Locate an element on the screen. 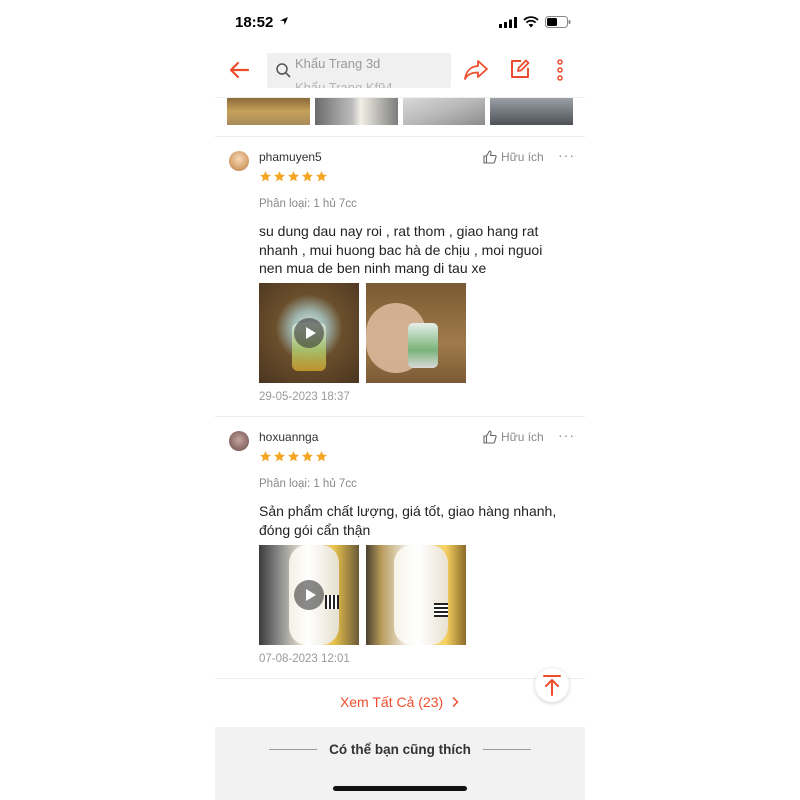  cellular-signal-icon is located at coordinates (508, 22).